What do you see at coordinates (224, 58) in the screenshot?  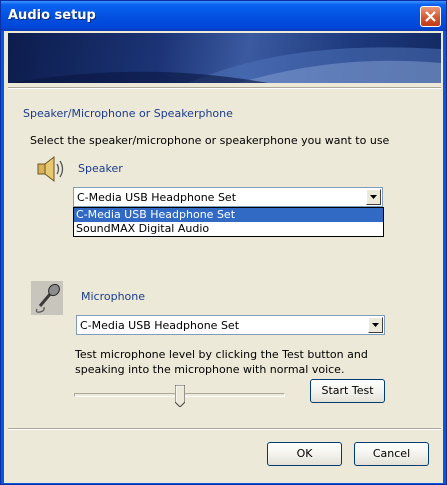 I see `header-banner` at bounding box center [224, 58].